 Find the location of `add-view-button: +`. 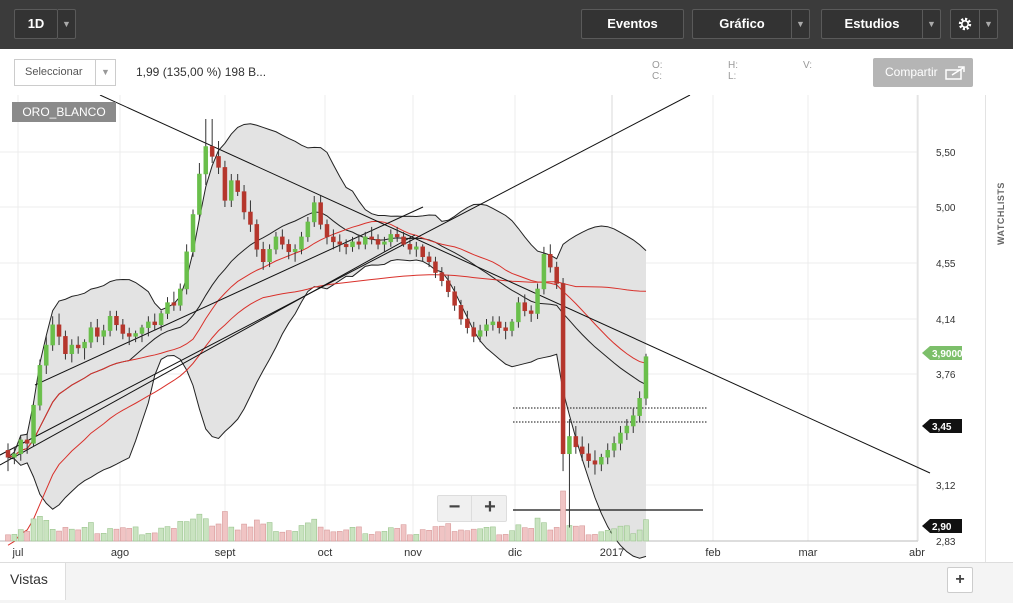

add-view-button: + is located at coordinates (960, 580).